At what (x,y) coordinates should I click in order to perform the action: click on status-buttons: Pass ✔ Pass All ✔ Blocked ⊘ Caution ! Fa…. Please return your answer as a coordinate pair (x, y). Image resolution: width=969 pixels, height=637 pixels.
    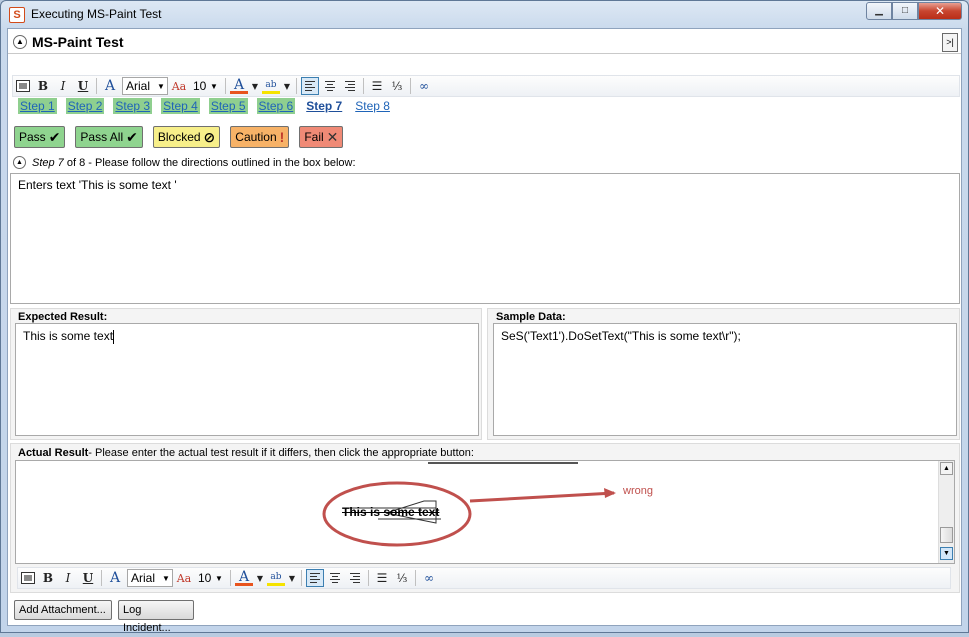
    Looking at the image, I should click on (179, 137).